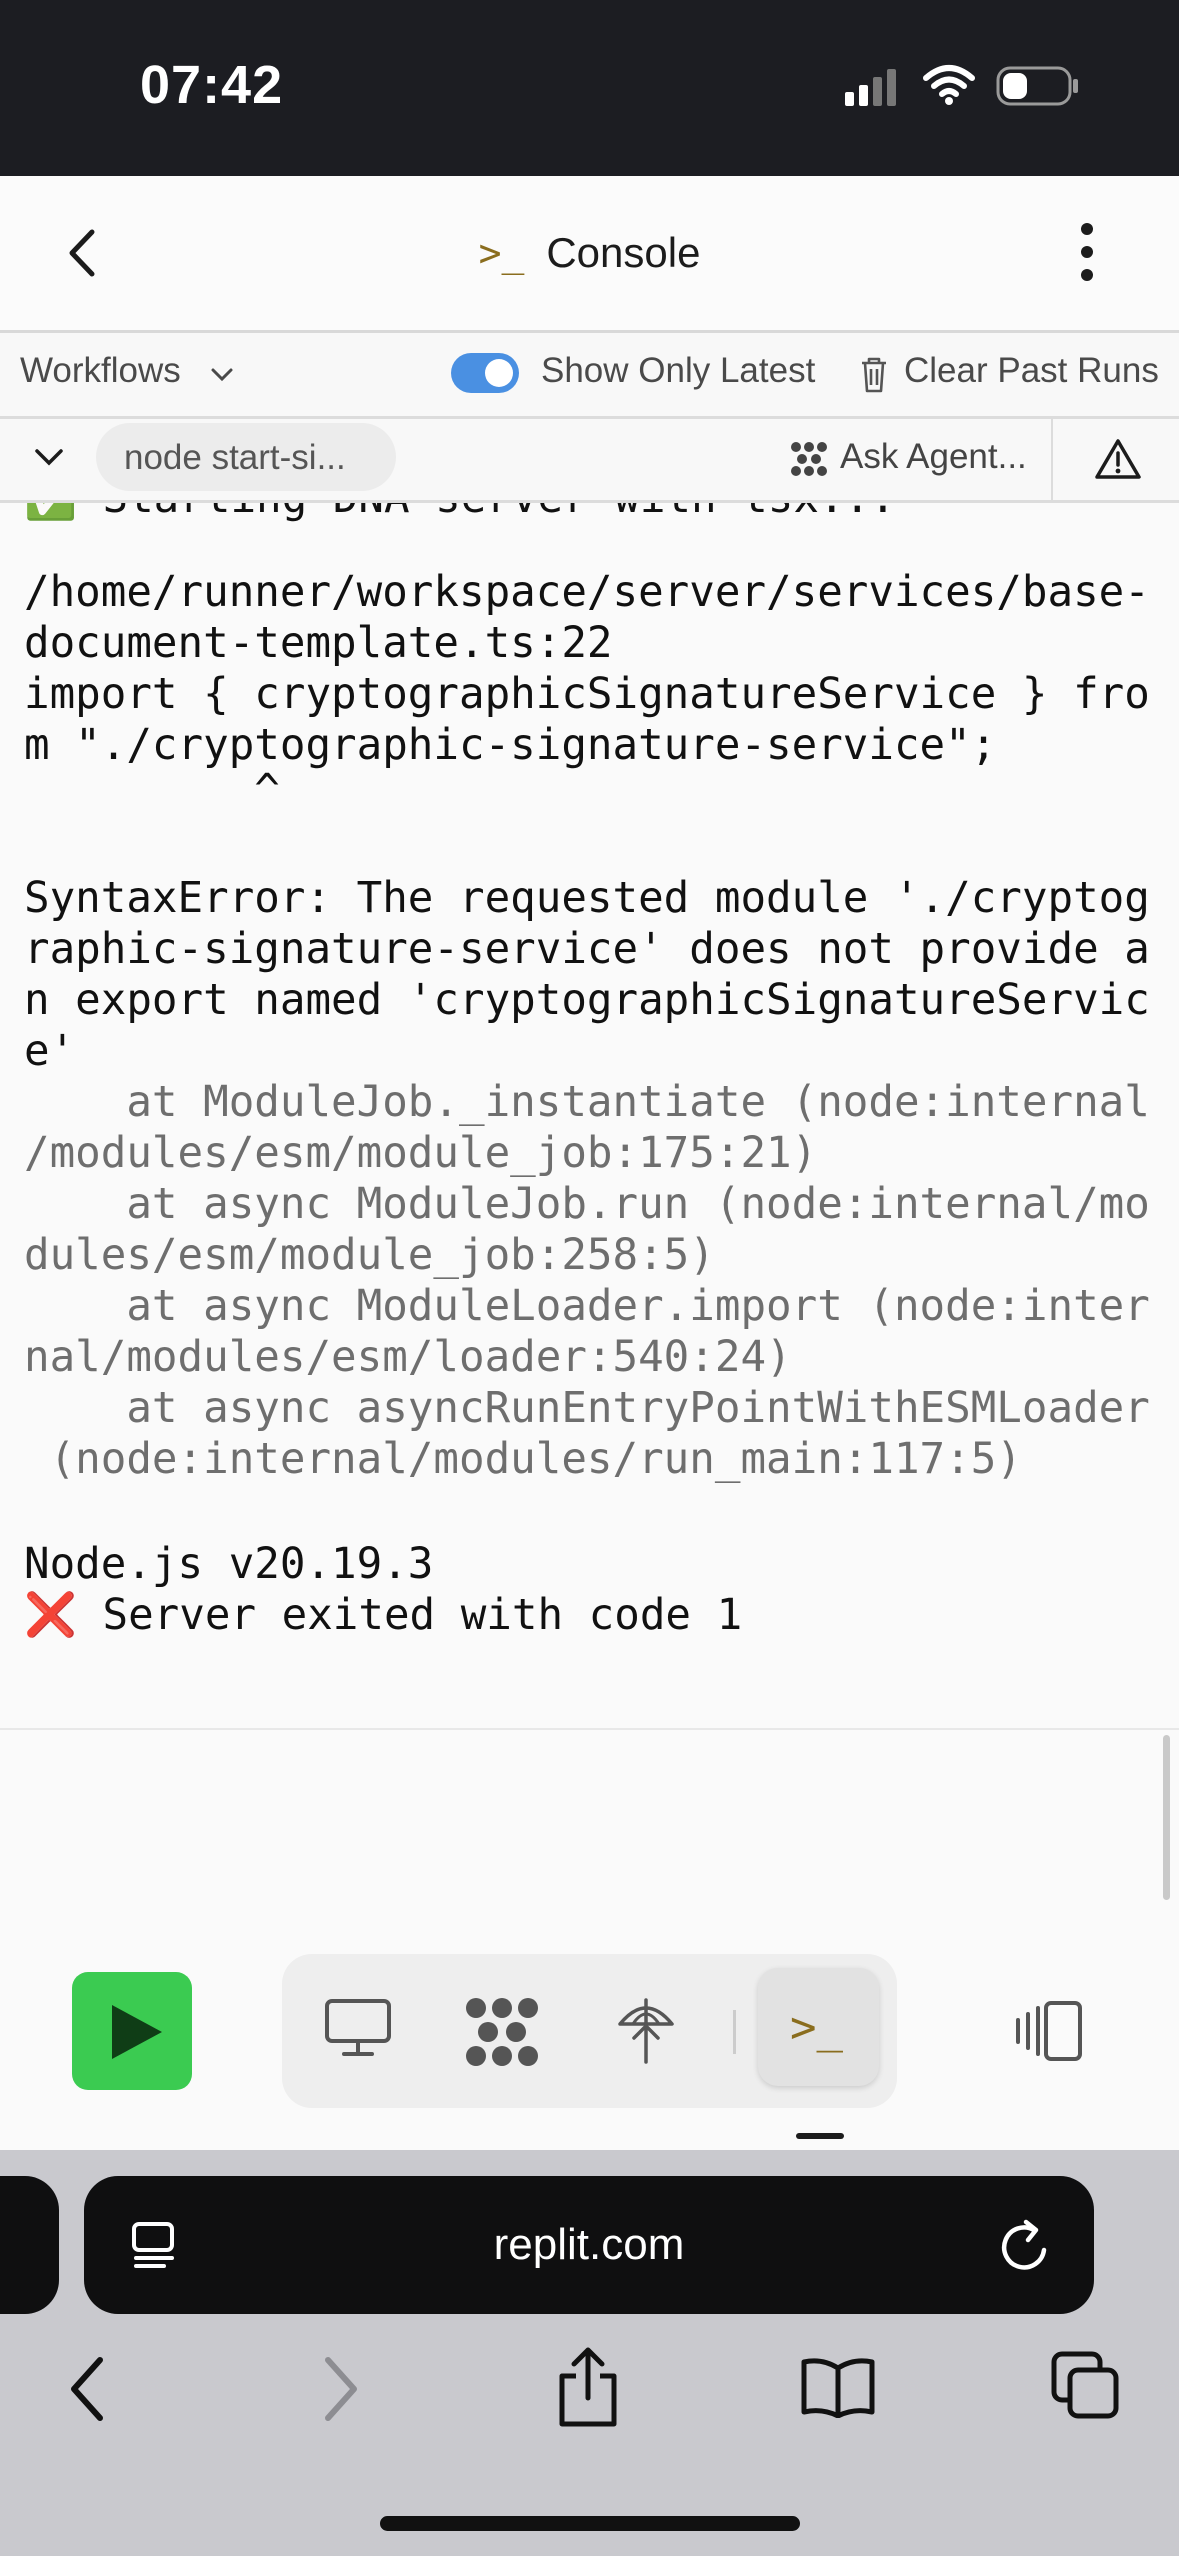 The height and width of the screenshot is (2556, 1179). Describe the element at coordinates (838, 2387) in the screenshot. I see `bookmarks-icon` at that location.